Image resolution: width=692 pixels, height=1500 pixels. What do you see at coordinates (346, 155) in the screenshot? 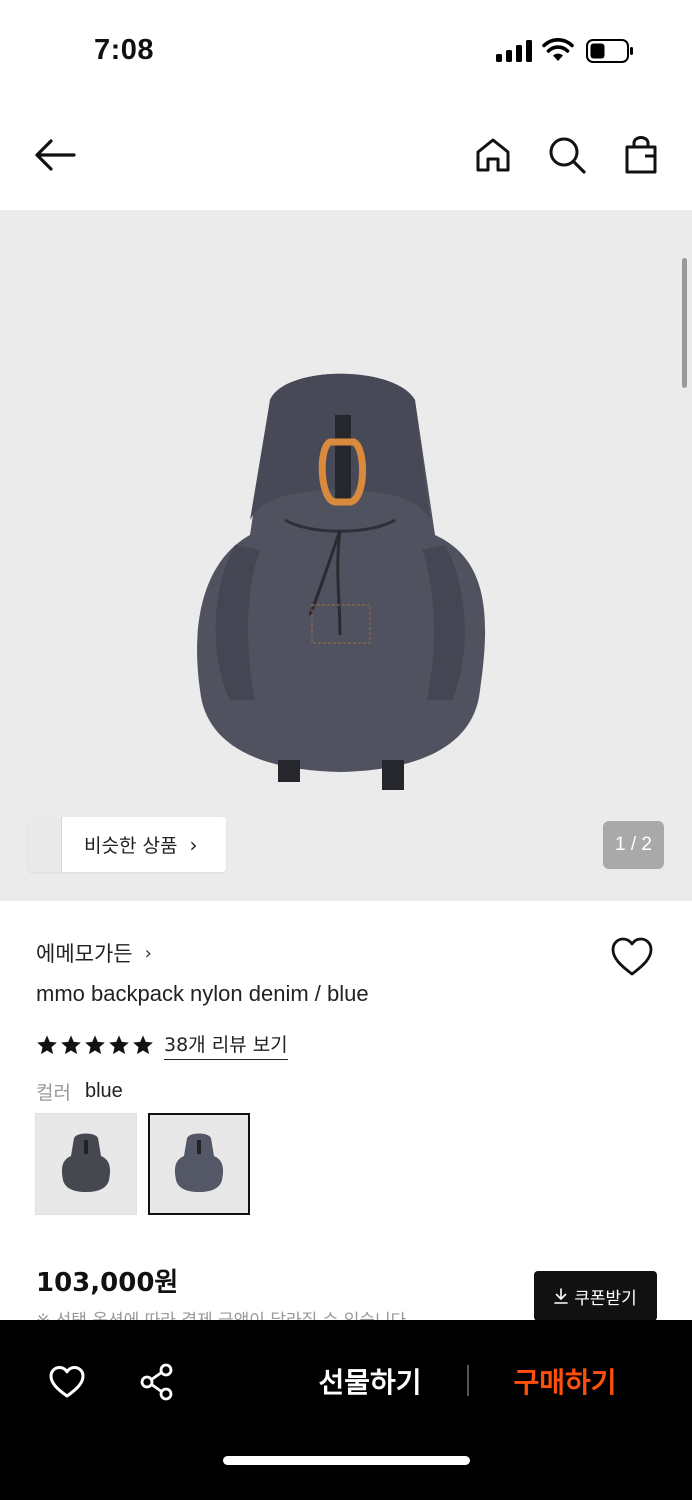
I see `app-header` at bounding box center [346, 155].